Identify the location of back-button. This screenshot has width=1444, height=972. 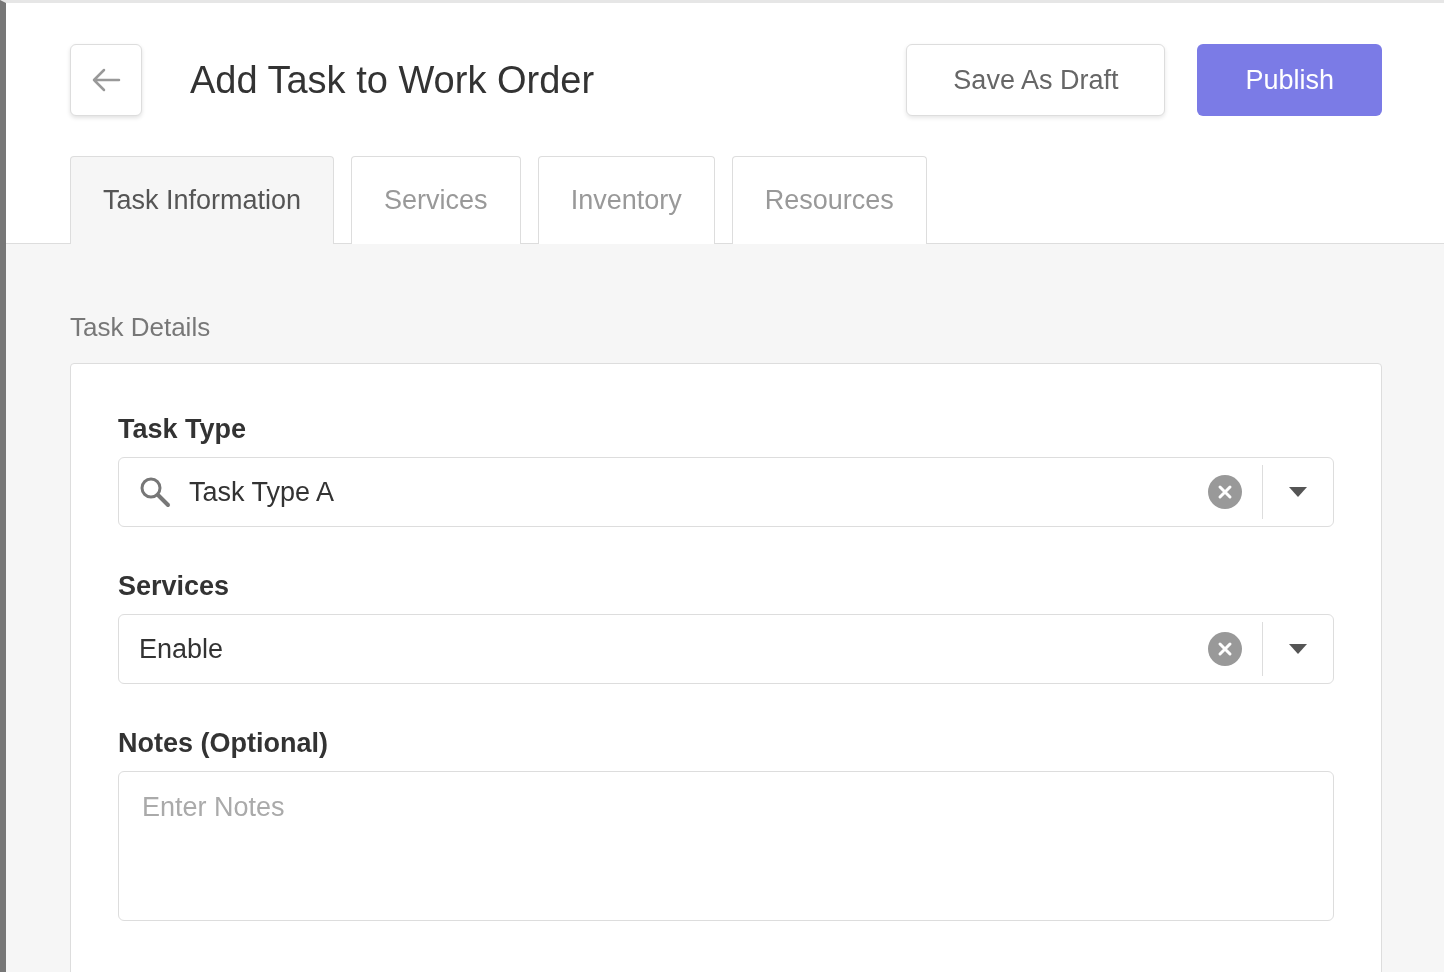
(106, 80).